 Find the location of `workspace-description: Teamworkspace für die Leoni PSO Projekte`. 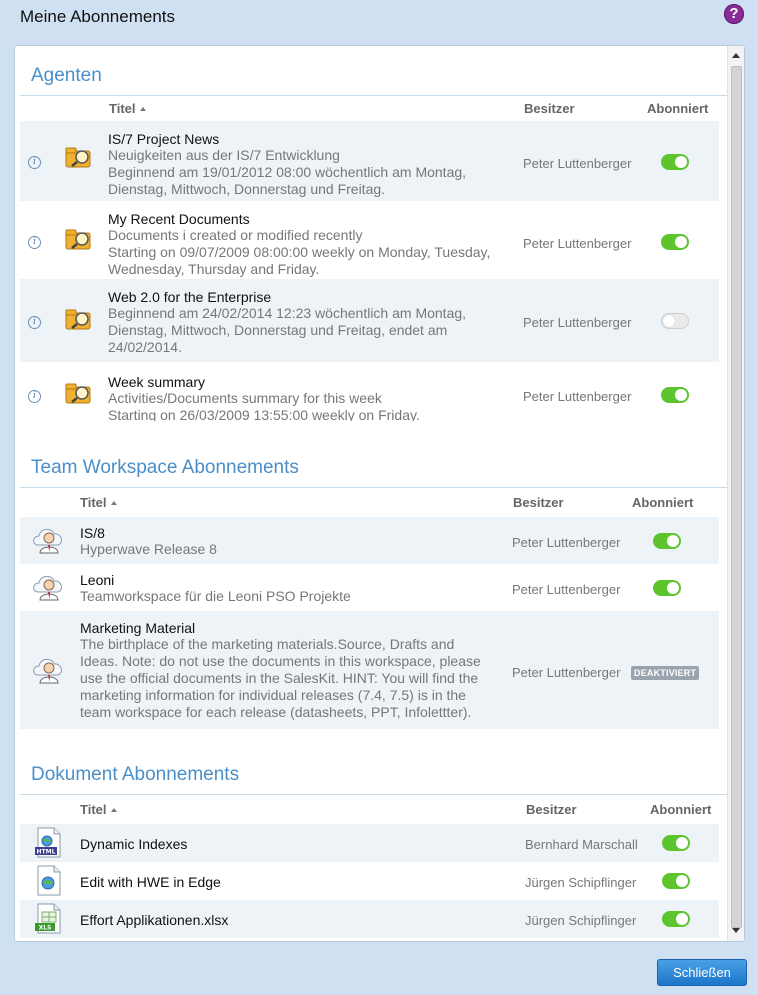

workspace-description: Teamworkspace für die Leoni PSO Projekte is located at coordinates (215, 596).